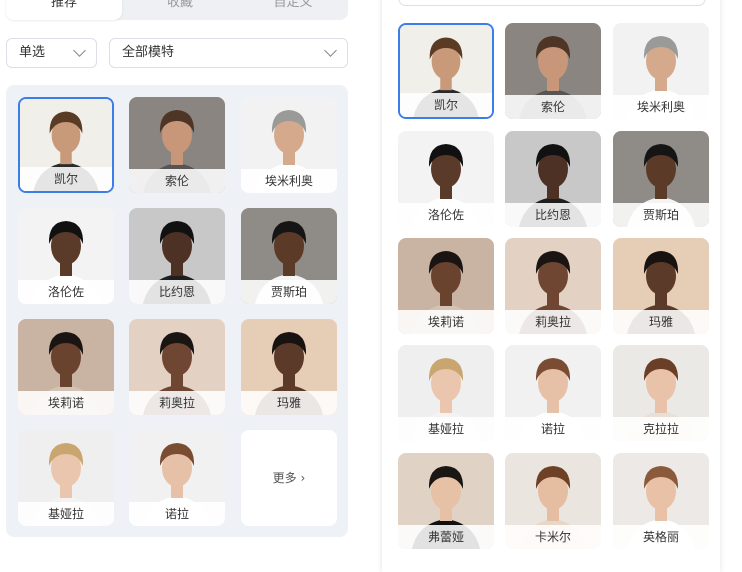  Describe the element at coordinates (661, 537) in the screenshot. I see `model-name: 英格丽` at that location.